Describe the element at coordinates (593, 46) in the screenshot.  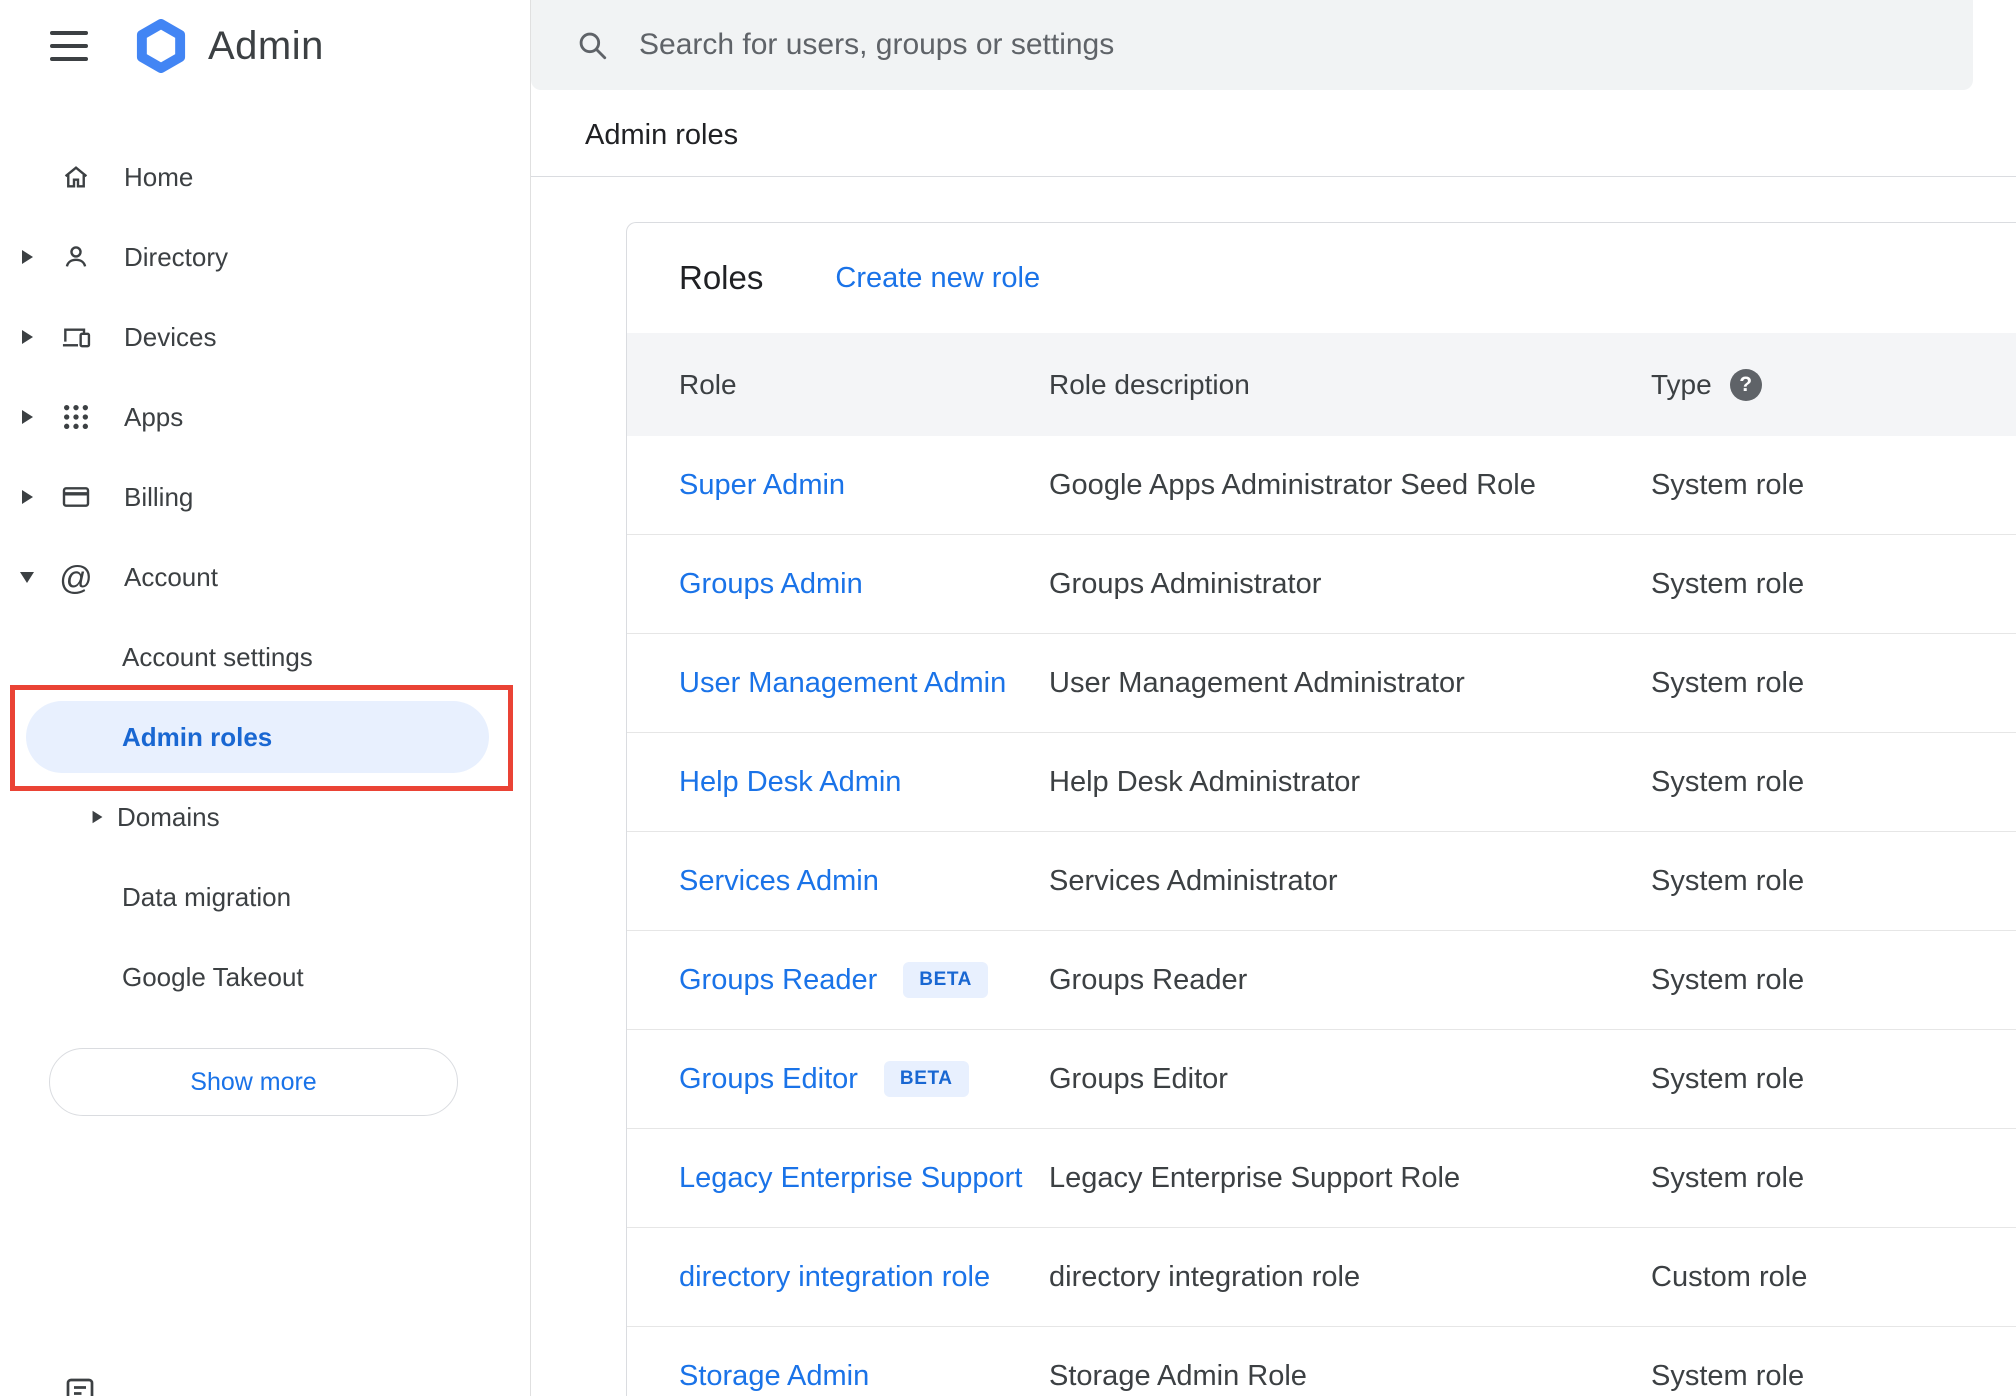
I see `search-icon` at that location.